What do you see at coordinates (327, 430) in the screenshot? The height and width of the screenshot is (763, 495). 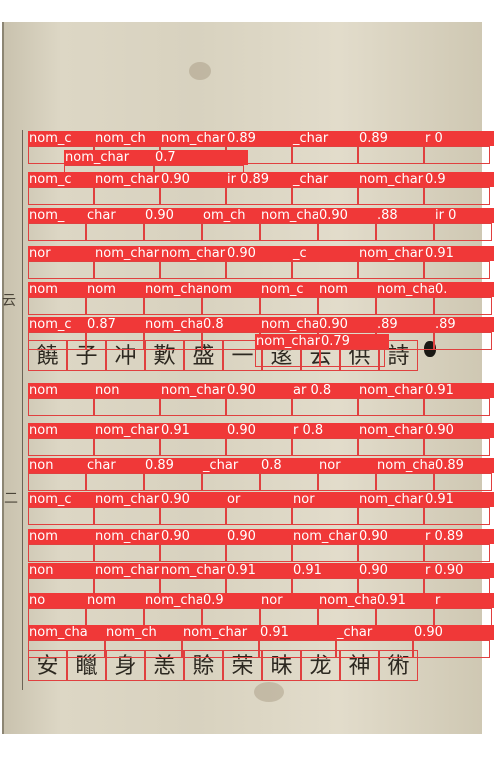 I see `detection-label: r 0.8` at bounding box center [327, 430].